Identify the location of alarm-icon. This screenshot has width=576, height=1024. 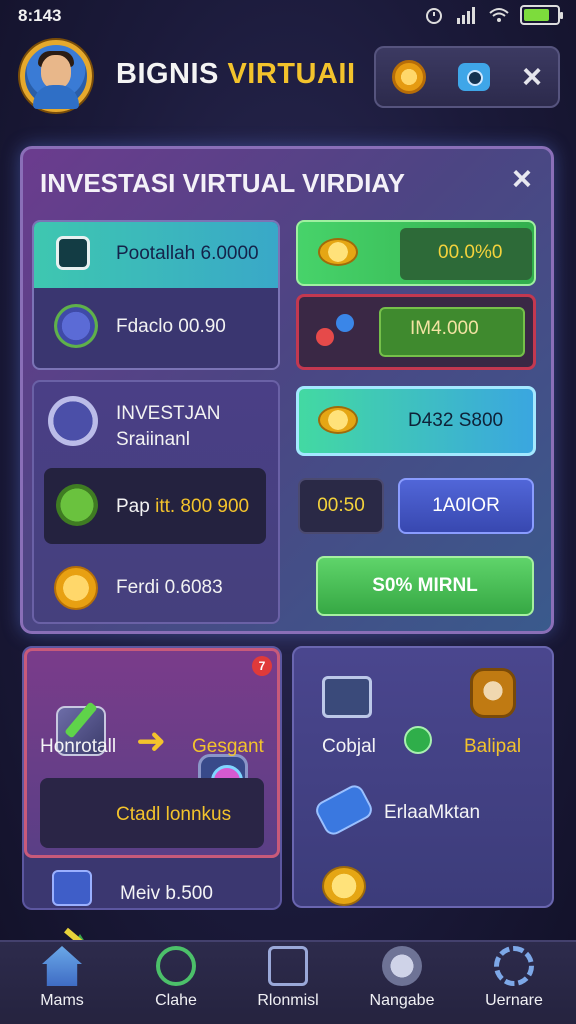
(434, 15).